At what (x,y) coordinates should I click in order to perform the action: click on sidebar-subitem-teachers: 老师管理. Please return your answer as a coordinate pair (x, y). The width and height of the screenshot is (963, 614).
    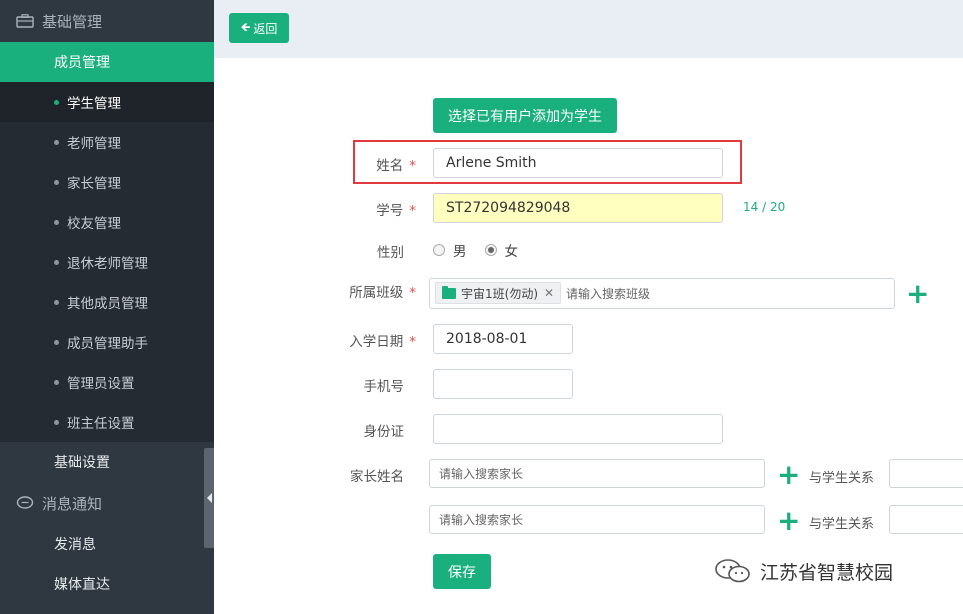
    Looking at the image, I should click on (107, 142).